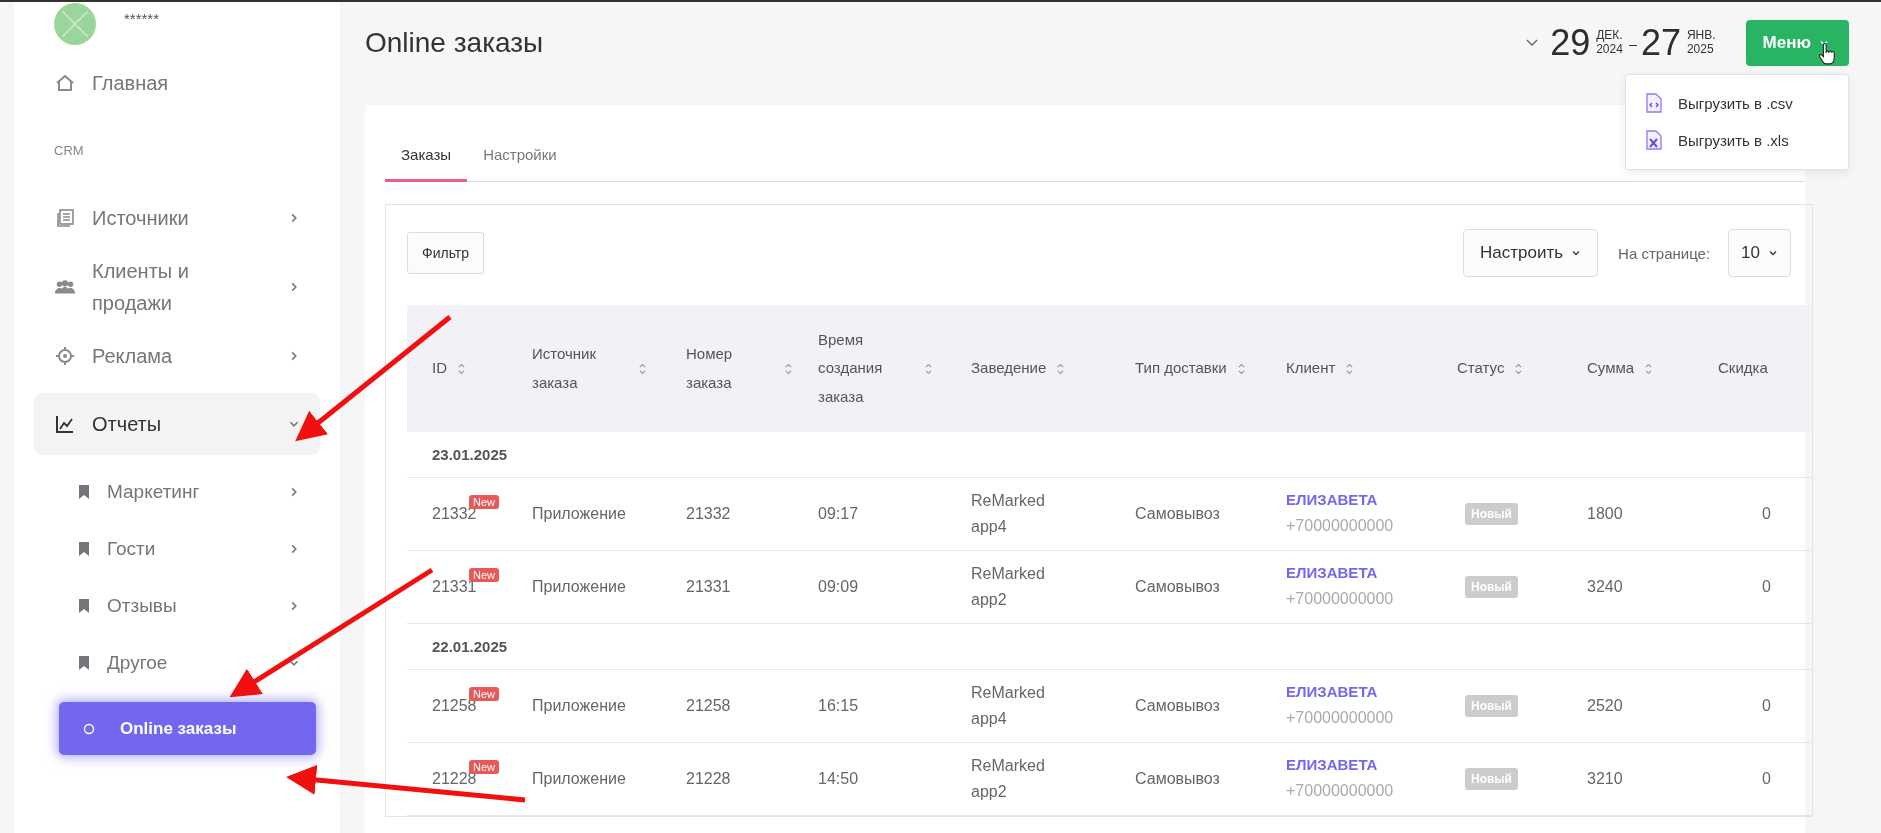 This screenshot has width=1881, height=833. What do you see at coordinates (1008, 779) in the screenshot?
I see `table-cell-text: ReMarked app2` at bounding box center [1008, 779].